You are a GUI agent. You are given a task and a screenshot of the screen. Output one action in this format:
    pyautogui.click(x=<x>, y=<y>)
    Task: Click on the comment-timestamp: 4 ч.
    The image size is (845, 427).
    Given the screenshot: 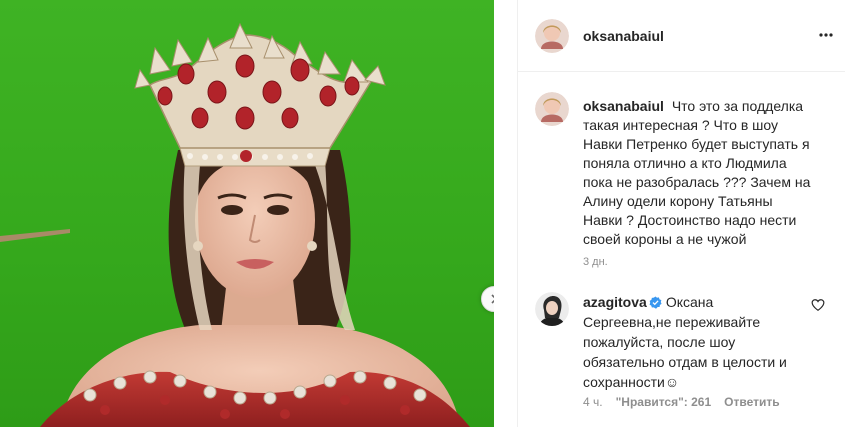 What is the action you would take?
    pyautogui.click(x=593, y=402)
    